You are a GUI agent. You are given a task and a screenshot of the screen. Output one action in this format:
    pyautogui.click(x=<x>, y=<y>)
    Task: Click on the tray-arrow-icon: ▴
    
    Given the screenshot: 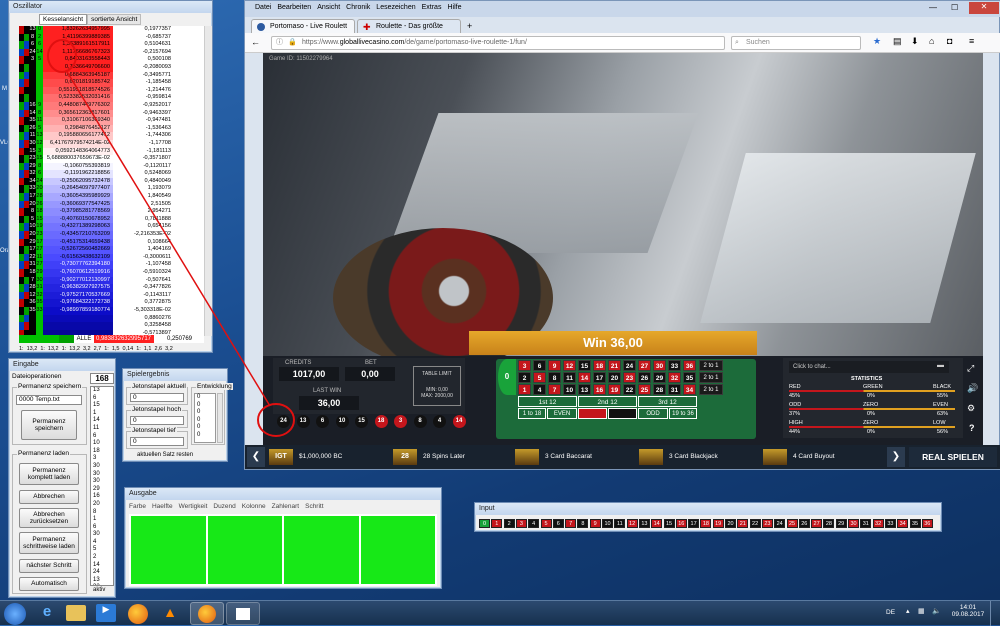 What is the action you would take?
    pyautogui.click(x=908, y=611)
    